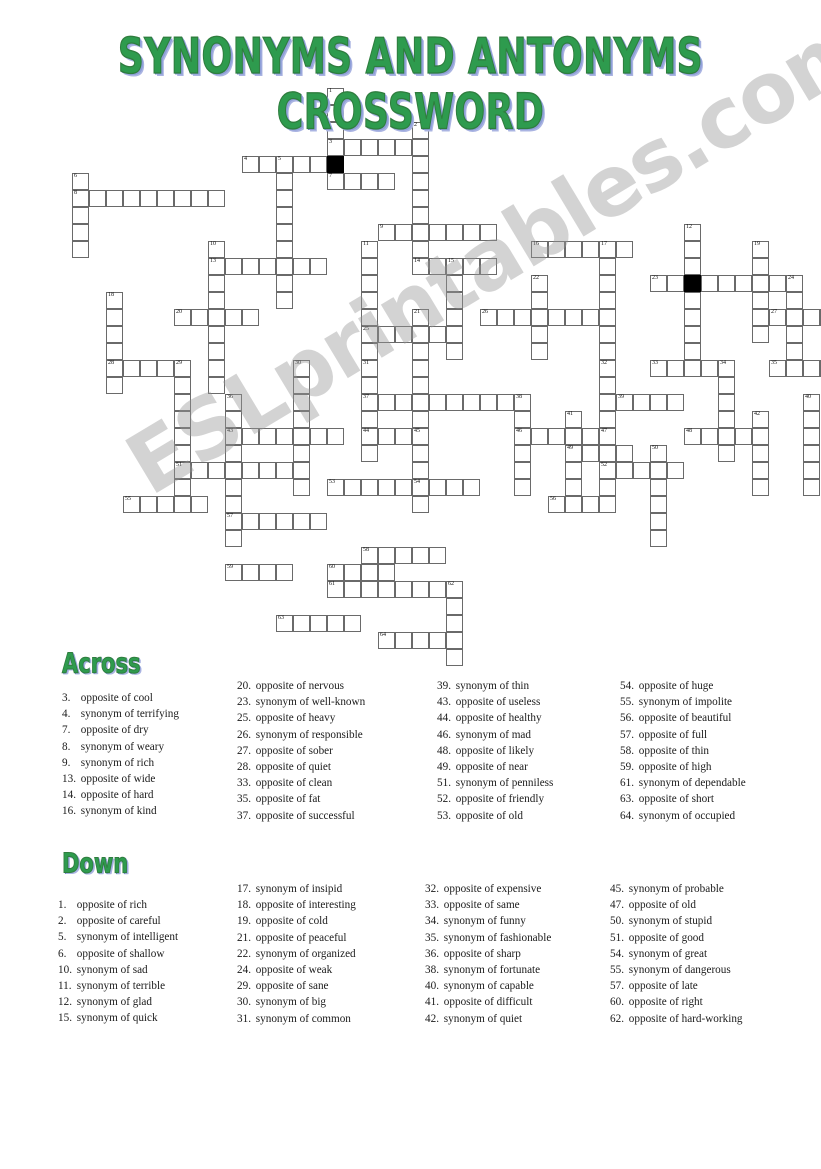 The width and height of the screenshot is (821, 1169). What do you see at coordinates (216, 249) in the screenshot?
I see `grid-cell: 10` at bounding box center [216, 249].